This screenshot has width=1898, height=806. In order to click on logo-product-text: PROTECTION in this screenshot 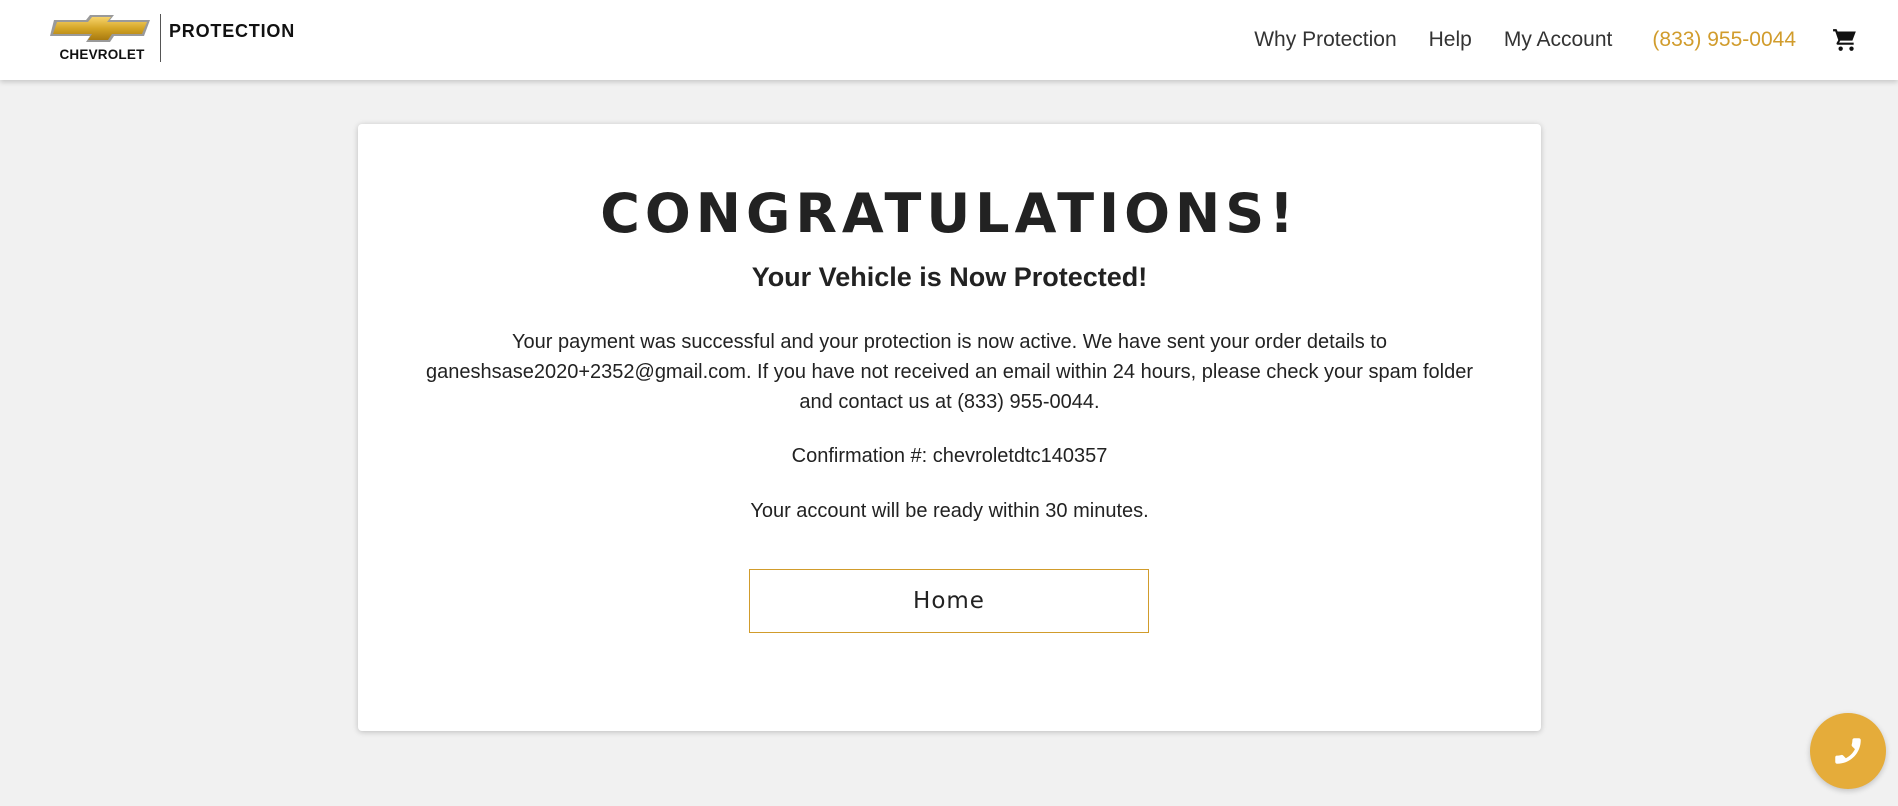, I will do `click(232, 30)`.